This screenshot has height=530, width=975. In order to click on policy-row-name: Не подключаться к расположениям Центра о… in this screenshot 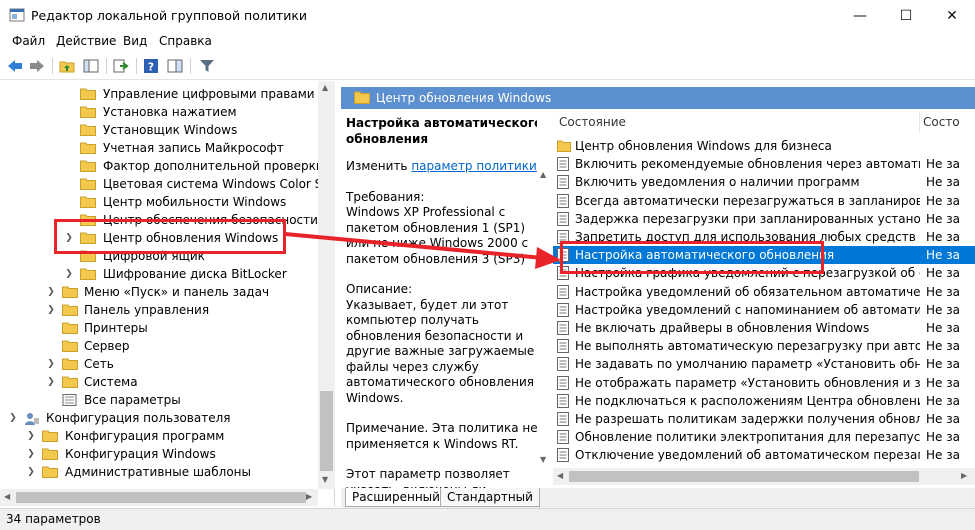, I will do `click(747, 400)`.